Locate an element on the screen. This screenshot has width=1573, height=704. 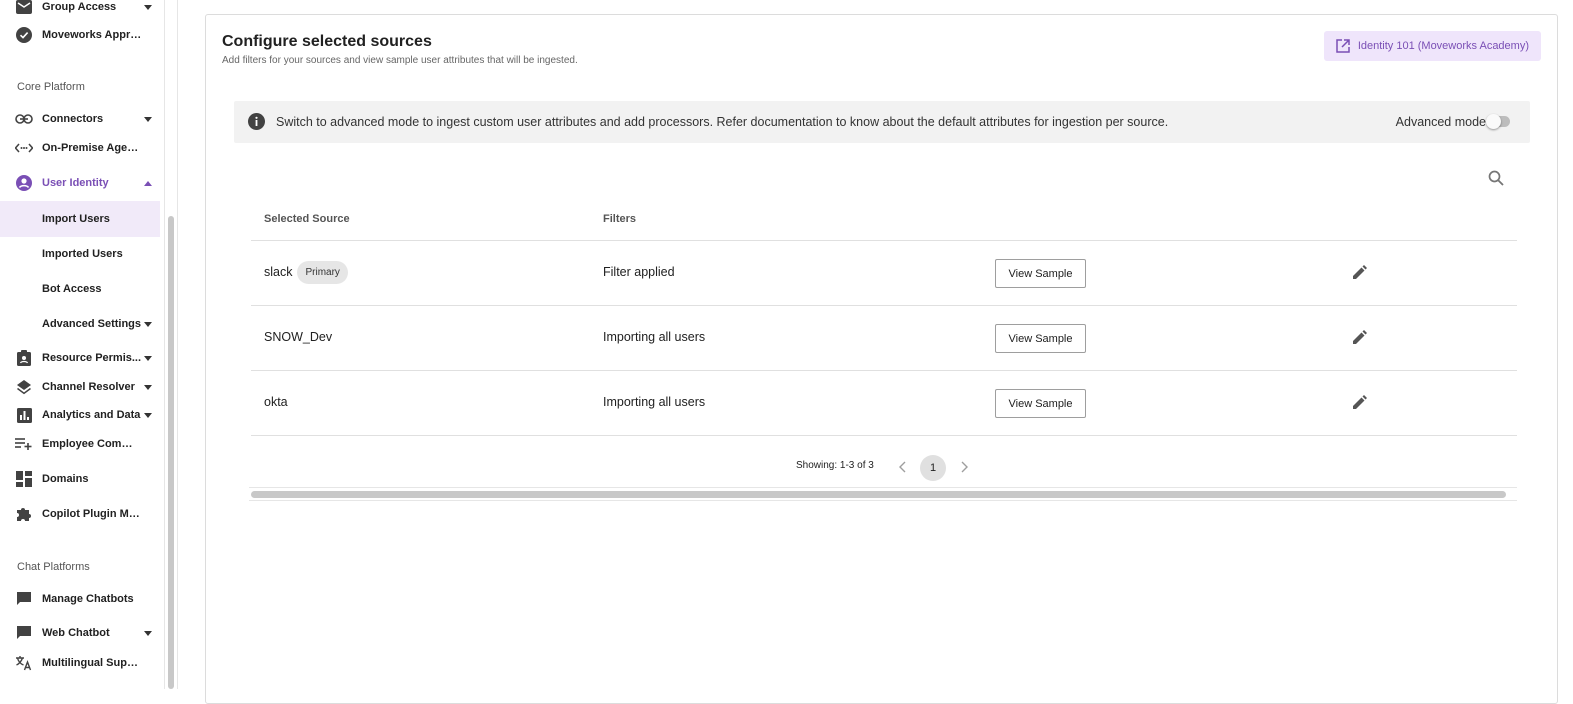
sidebar-item-label: User Identity is located at coordinates (75, 183).